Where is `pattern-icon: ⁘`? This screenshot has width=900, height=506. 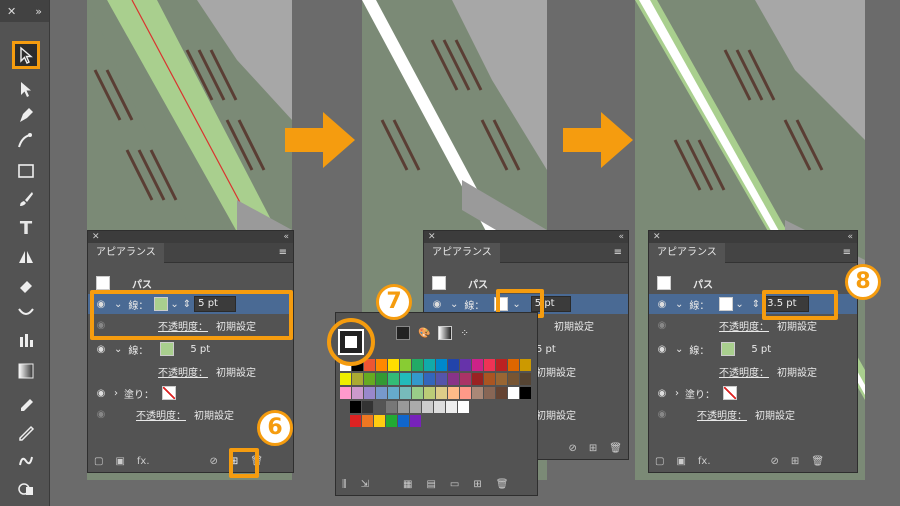 pattern-icon: ⁘ is located at coordinates (464, 333).